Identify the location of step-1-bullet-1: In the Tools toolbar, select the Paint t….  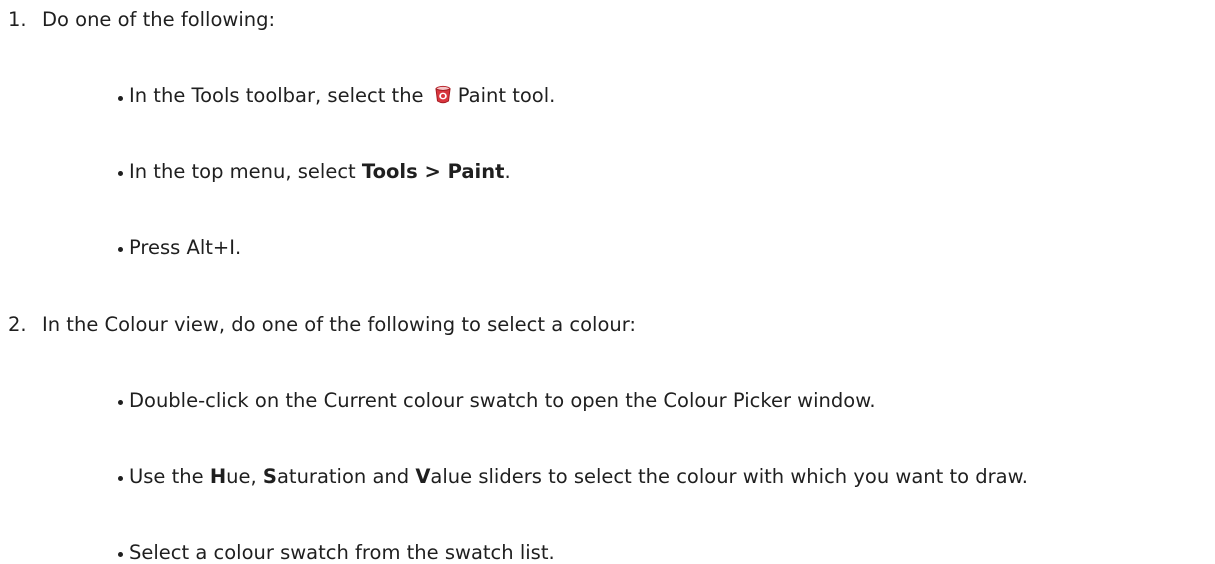
(336, 97).